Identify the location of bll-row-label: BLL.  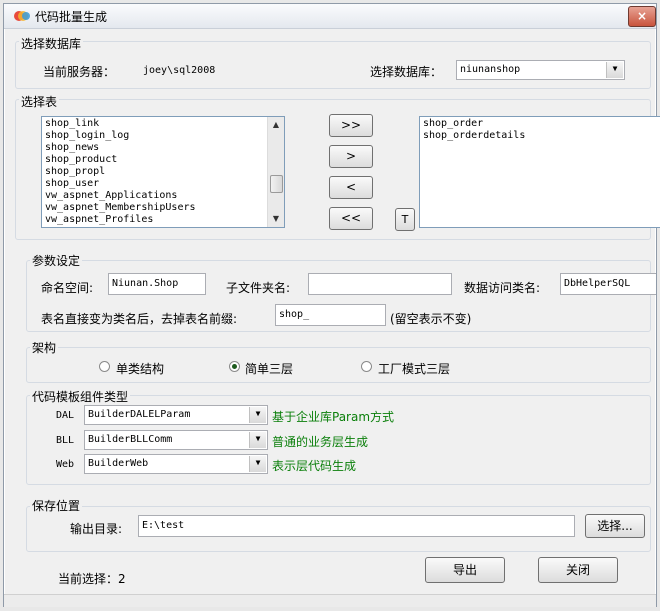
(65, 440).